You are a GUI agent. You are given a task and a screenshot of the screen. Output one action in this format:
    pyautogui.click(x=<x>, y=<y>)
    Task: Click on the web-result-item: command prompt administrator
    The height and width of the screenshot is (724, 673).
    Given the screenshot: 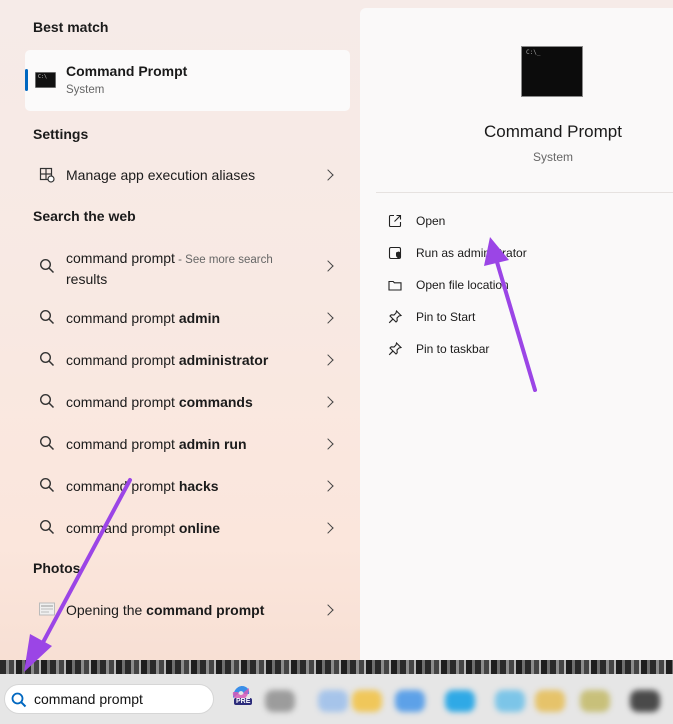 What is the action you would take?
    pyautogui.click(x=187, y=360)
    